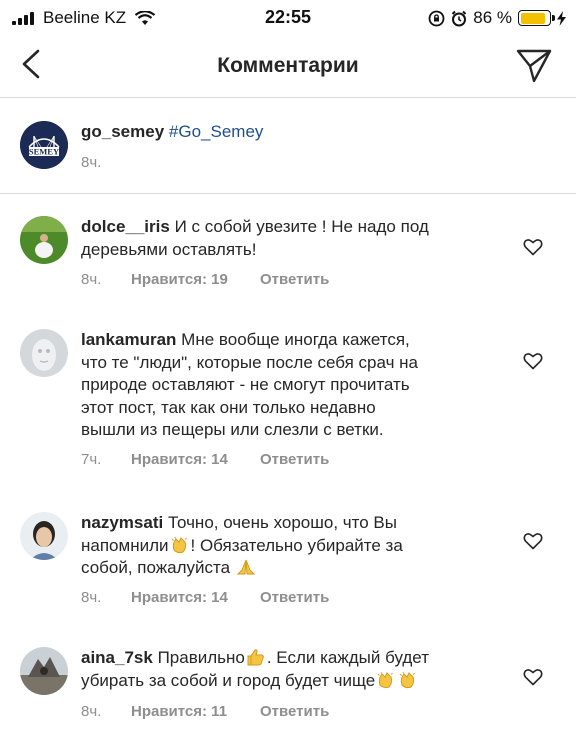 Image resolution: width=576 pixels, height=750 pixels. I want to click on comment-username: aina_7sk, so click(117, 657).